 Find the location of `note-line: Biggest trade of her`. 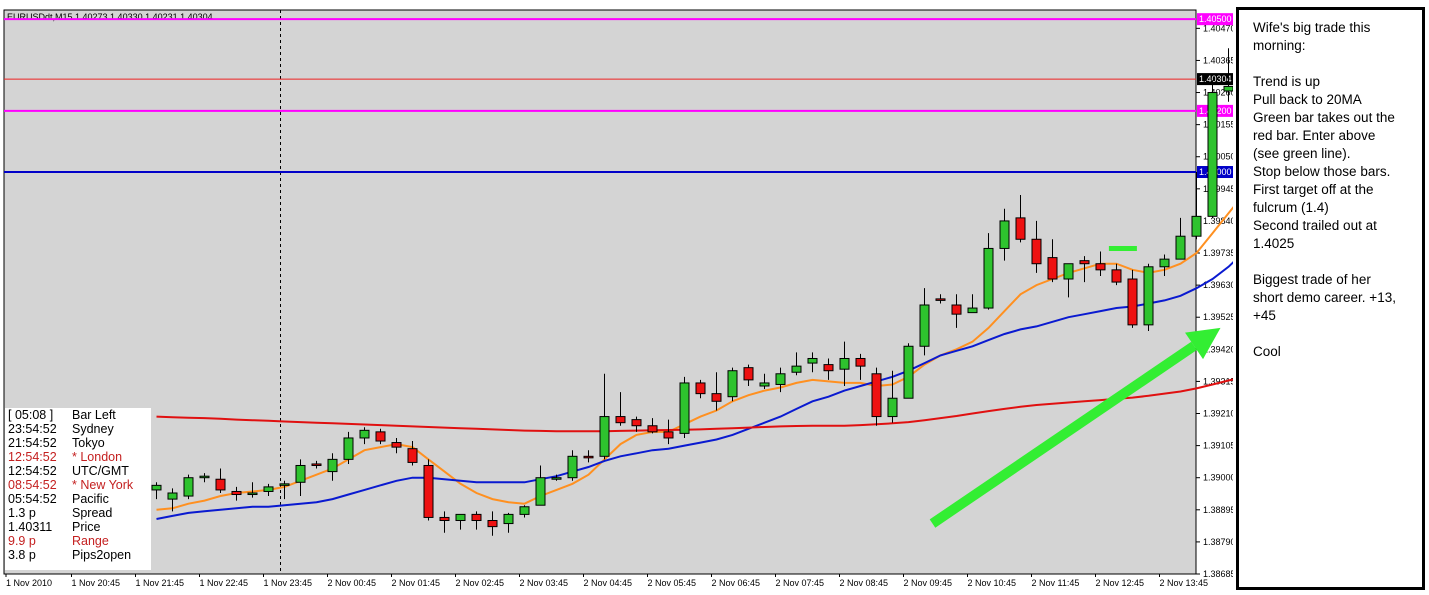

note-line: Biggest trade of her is located at coordinates (1312, 279).